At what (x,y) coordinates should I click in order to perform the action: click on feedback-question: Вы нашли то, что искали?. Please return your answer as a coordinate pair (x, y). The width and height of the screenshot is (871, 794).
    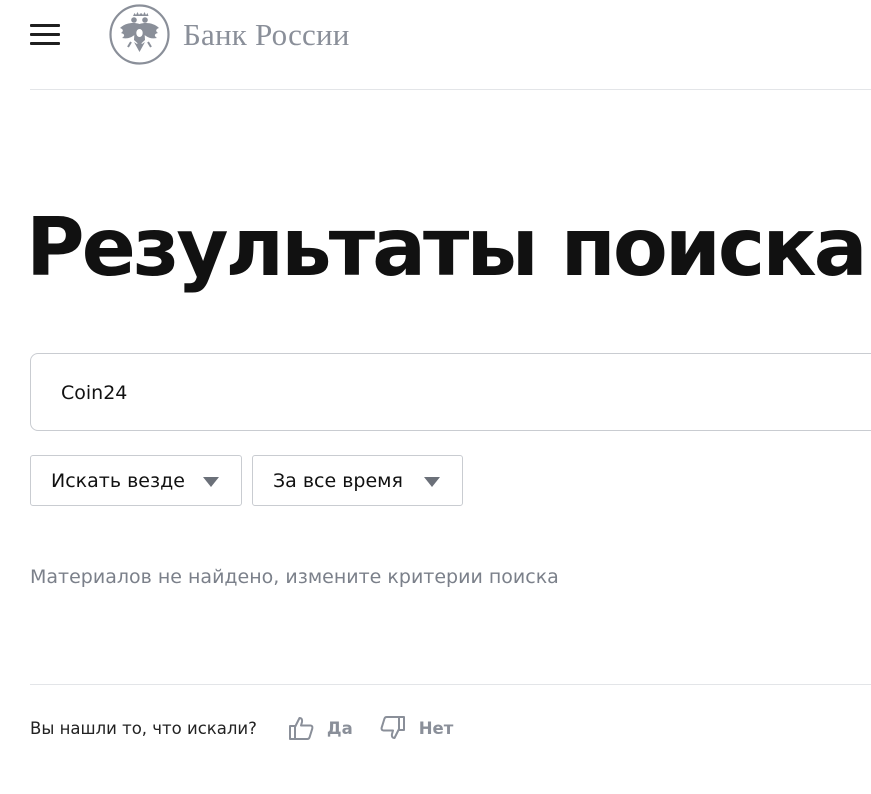
    Looking at the image, I should click on (143, 728).